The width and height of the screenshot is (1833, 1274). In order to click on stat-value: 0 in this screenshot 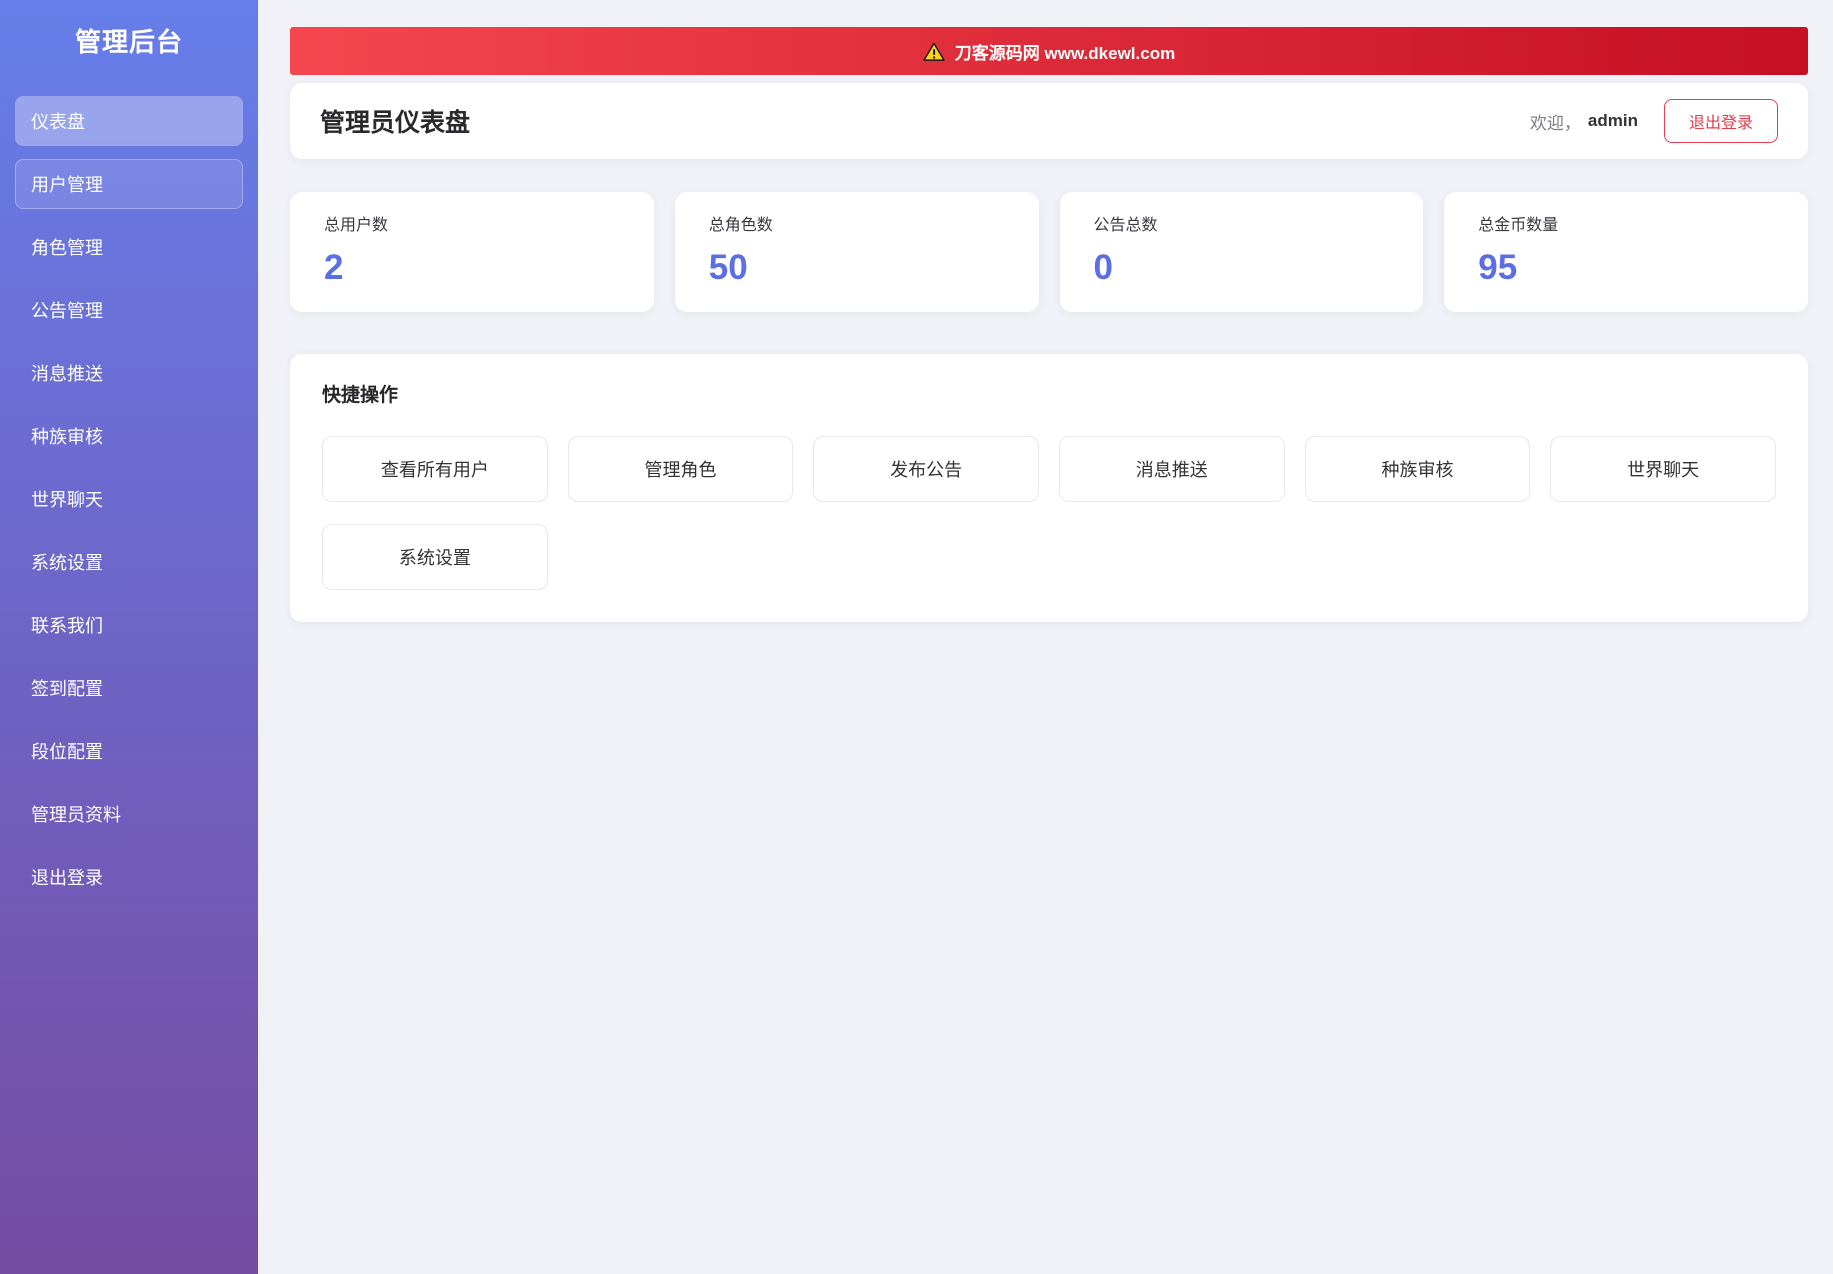, I will do `click(1103, 267)`.